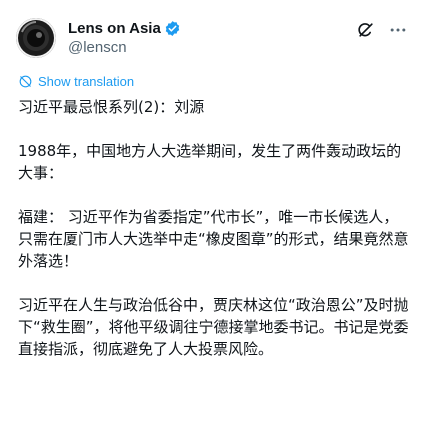 Image resolution: width=424 pixels, height=423 pixels. Describe the element at coordinates (114, 28) in the screenshot. I see `author-display-name: Lens on Asia` at that location.